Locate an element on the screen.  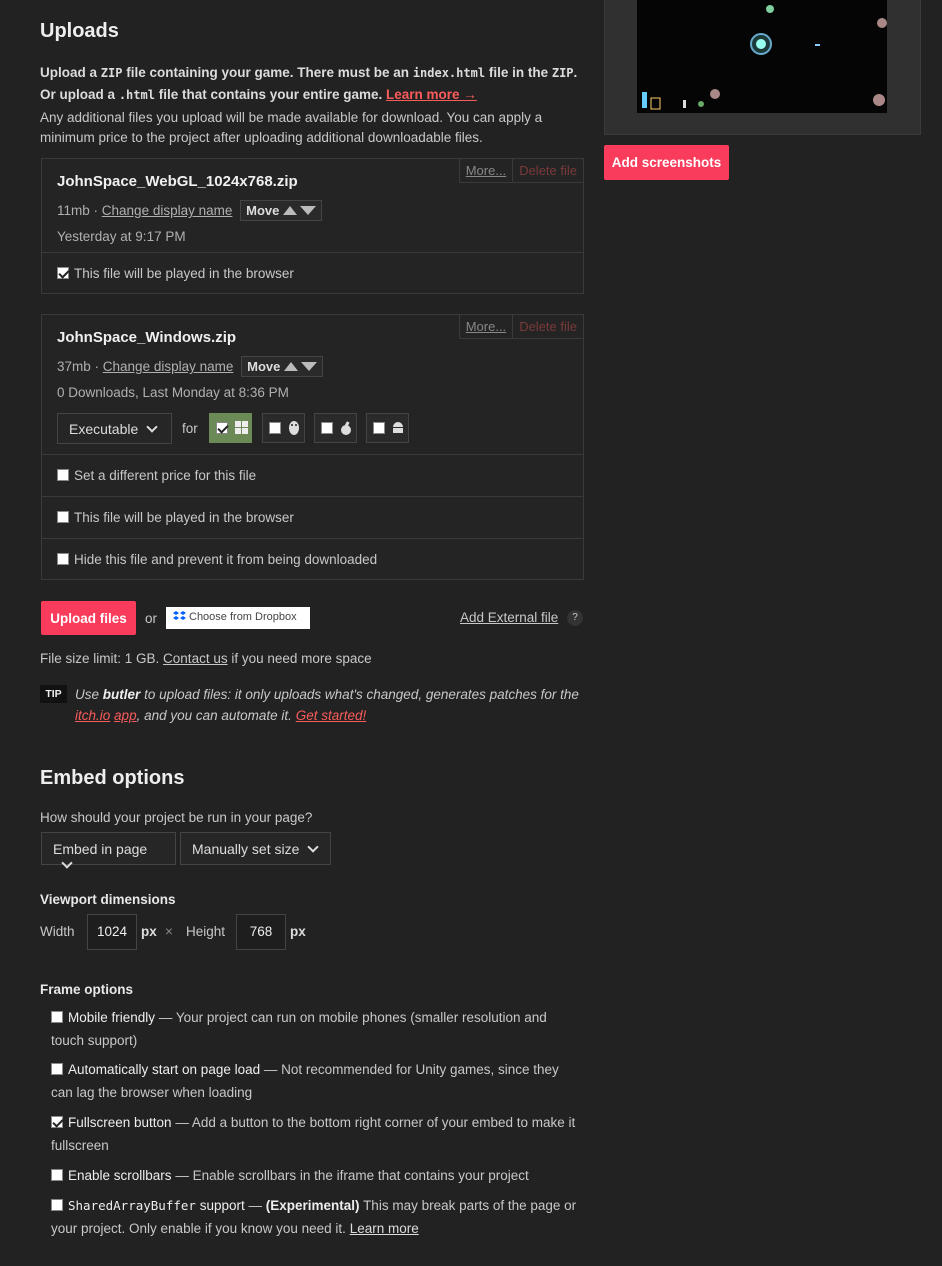
tip-badge: TIP is located at coordinates (53, 694).